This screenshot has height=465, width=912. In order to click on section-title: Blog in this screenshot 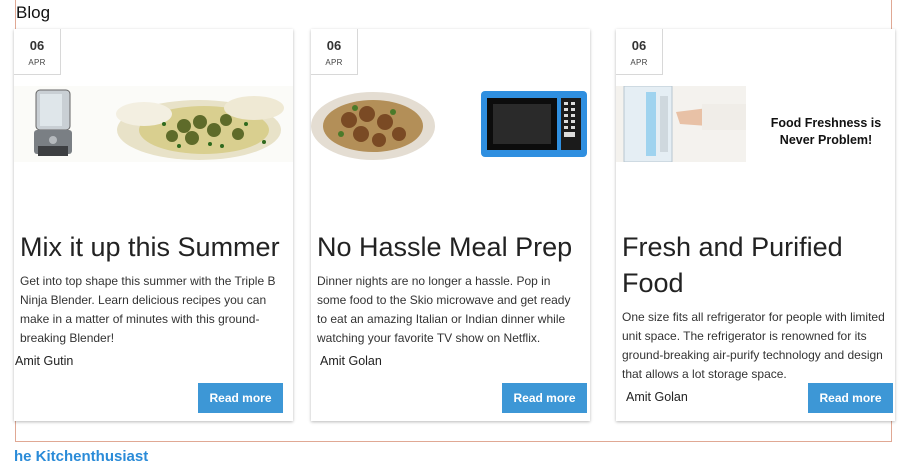, I will do `click(33, 12)`.